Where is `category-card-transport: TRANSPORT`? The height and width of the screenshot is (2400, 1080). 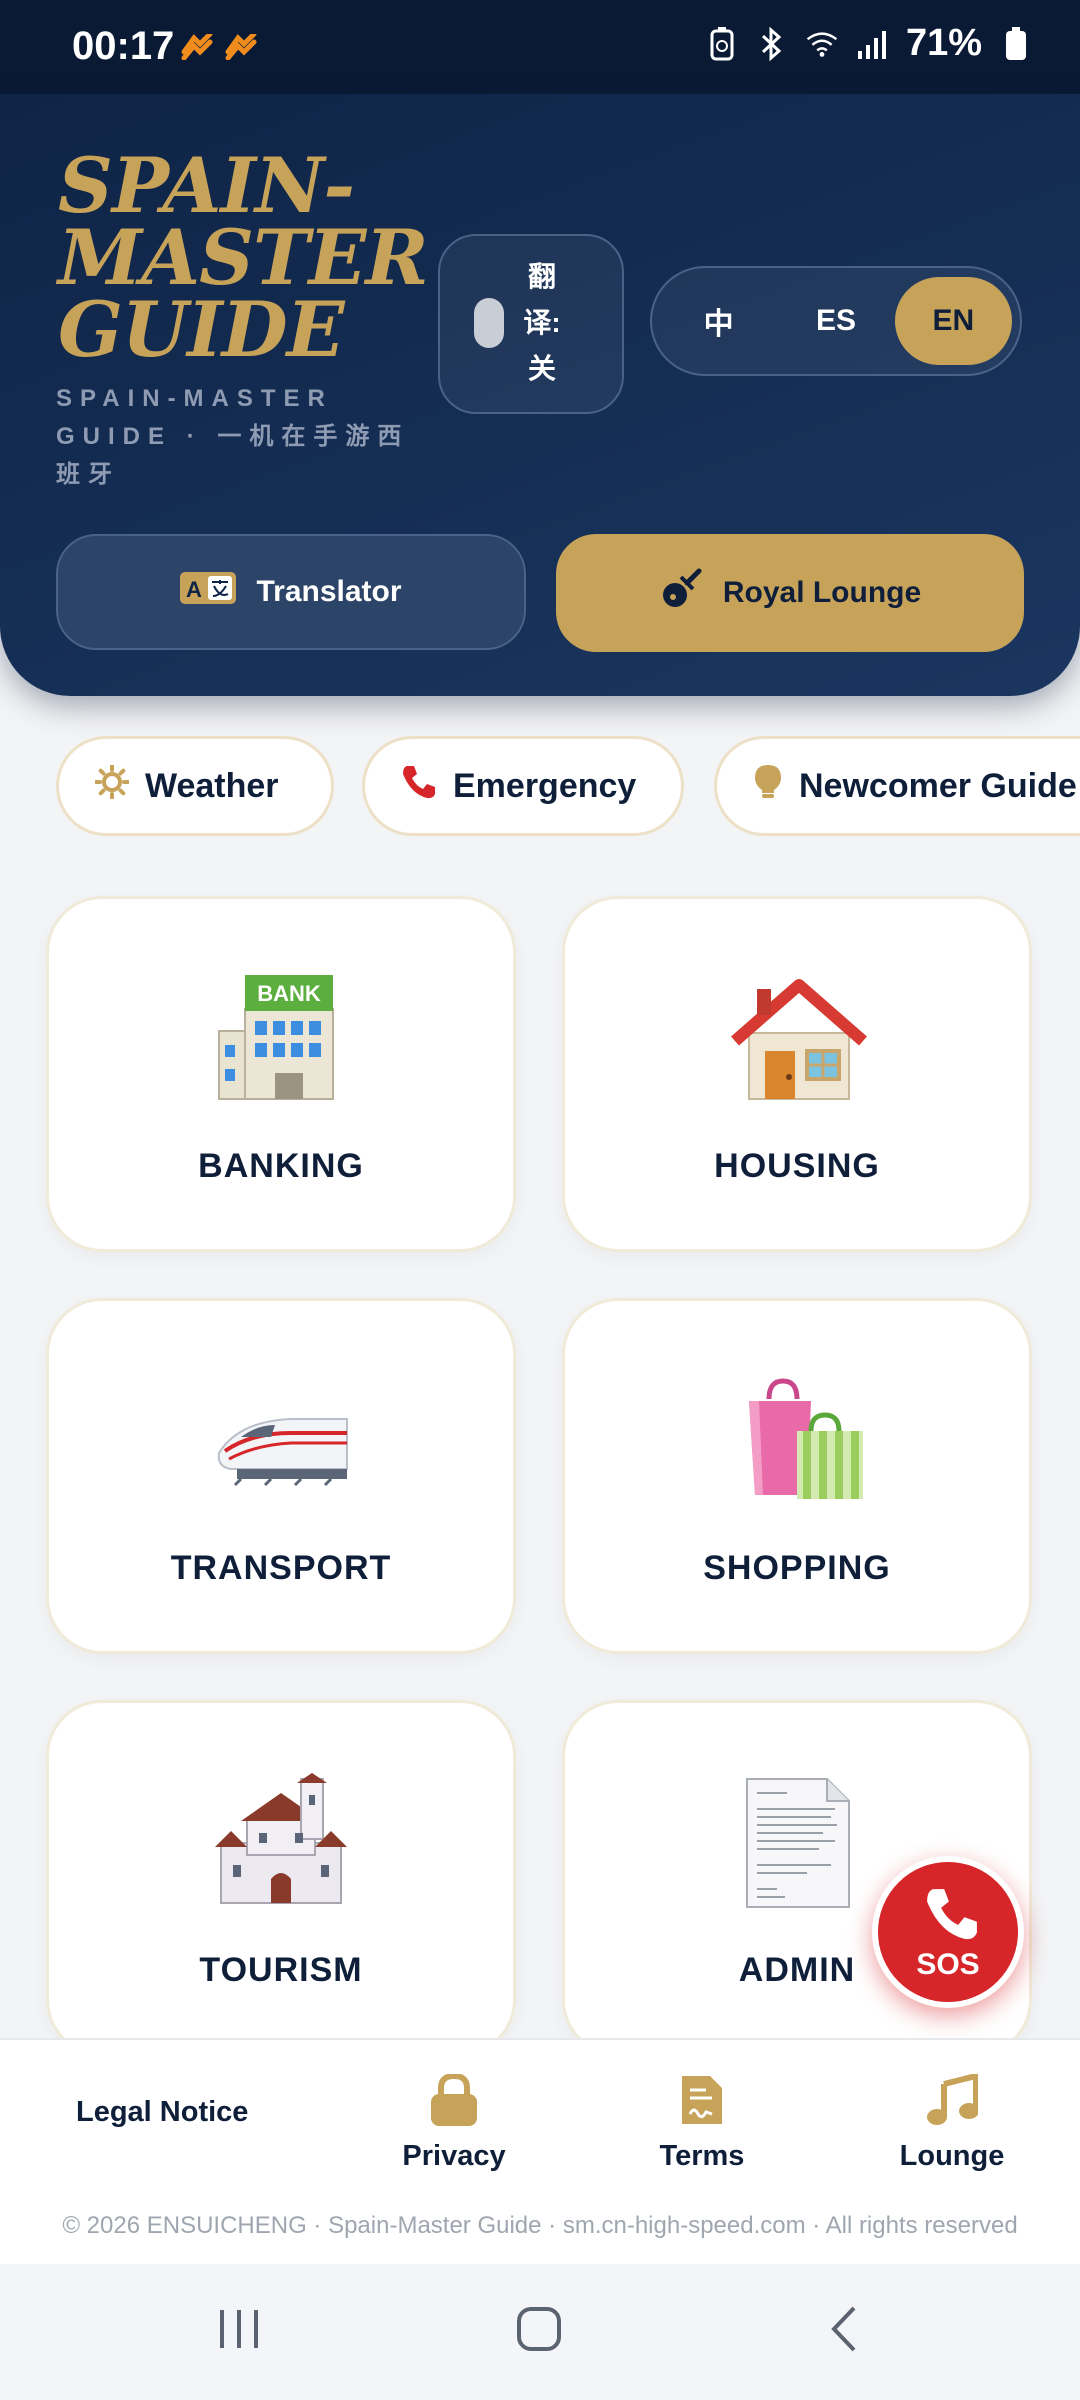 category-card-transport: TRANSPORT is located at coordinates (281, 1476).